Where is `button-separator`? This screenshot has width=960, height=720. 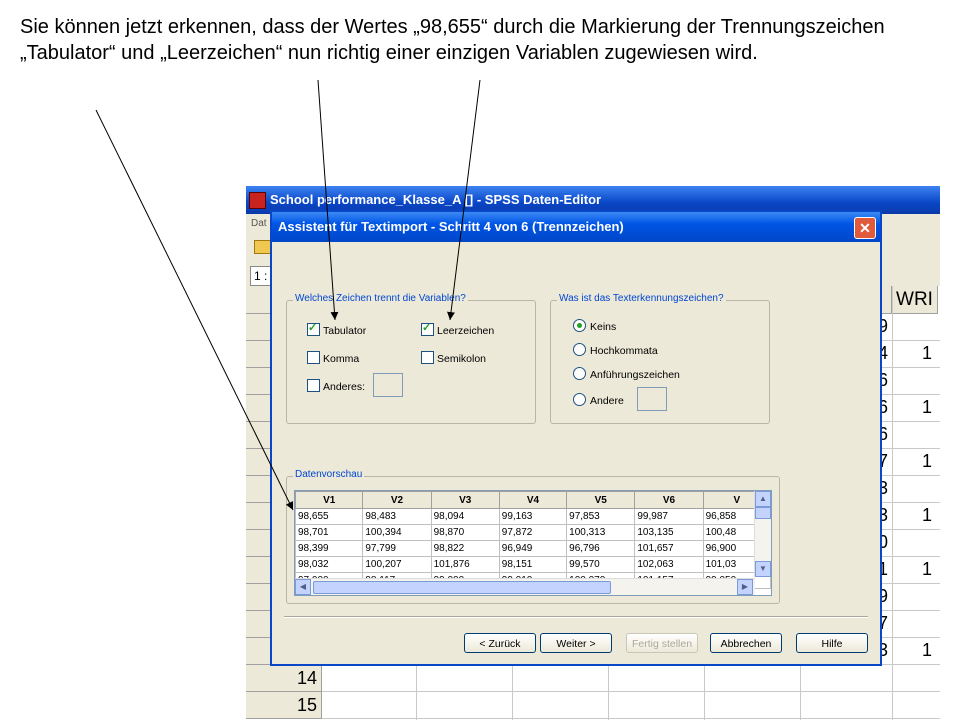
button-separator is located at coordinates (576, 617).